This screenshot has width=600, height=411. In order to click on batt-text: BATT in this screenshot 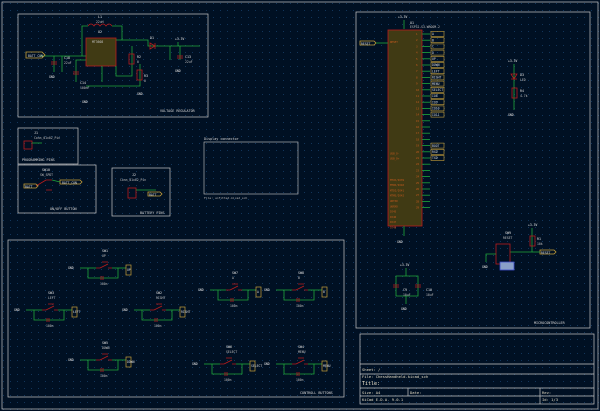, I will do `click(29, 187)`.